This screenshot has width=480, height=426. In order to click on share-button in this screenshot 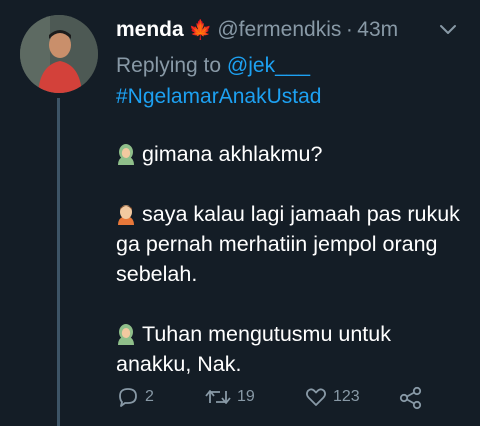, I will do `click(411, 398)`.